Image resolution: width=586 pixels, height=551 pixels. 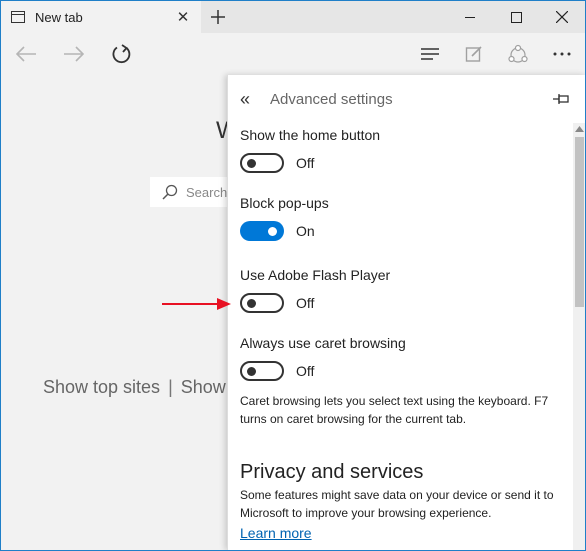 I want to click on more-button, so click(x=562, y=54).